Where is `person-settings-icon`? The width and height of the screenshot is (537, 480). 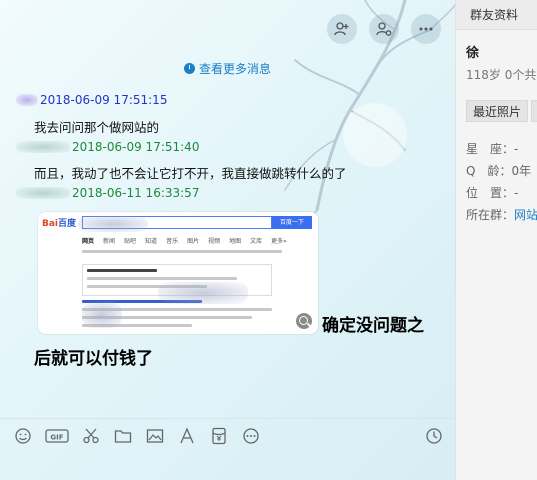 person-settings-icon is located at coordinates (384, 29).